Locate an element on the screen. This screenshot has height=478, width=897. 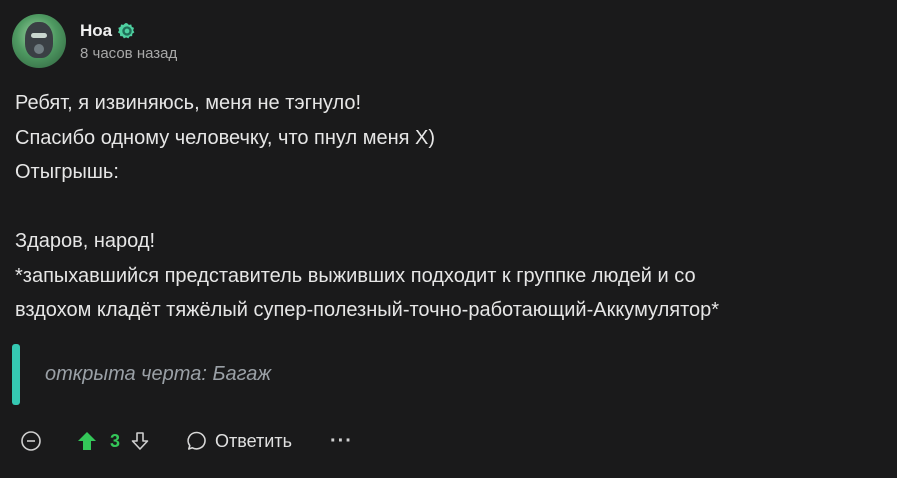
collapse-minus-icon is located at coordinates (31, 441).